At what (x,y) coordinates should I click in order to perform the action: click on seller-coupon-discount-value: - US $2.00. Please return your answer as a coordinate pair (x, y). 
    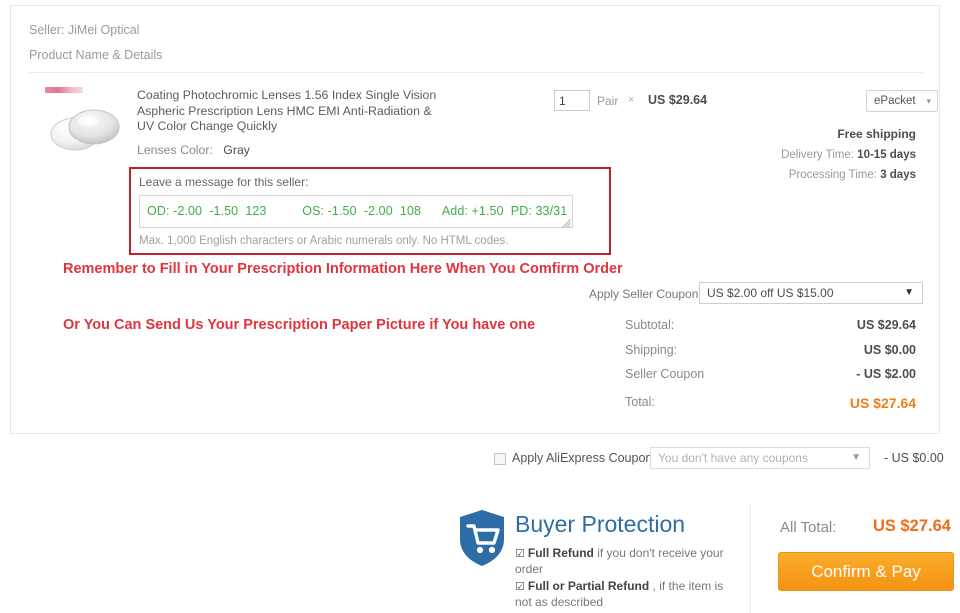
    Looking at the image, I should click on (886, 374).